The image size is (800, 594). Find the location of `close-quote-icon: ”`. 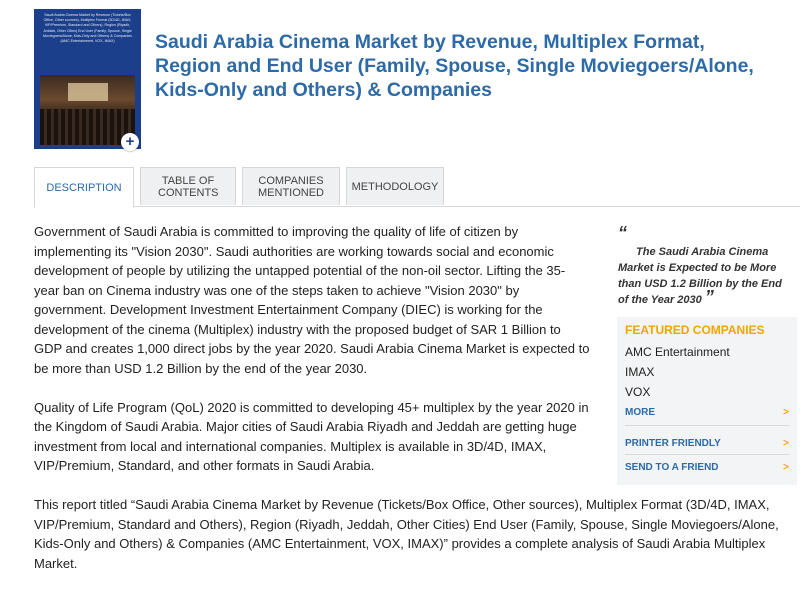

close-quote-icon: ” is located at coordinates (709, 297).